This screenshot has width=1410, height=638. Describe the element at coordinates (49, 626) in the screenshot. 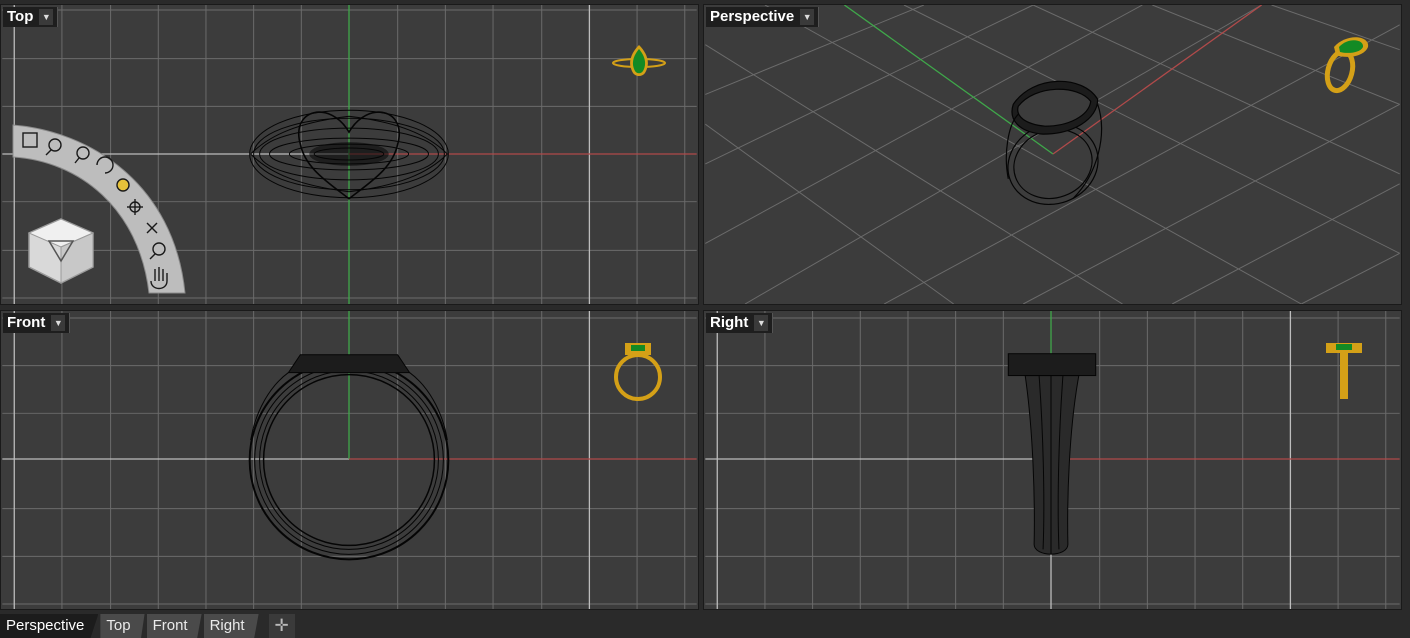

I see `tab-perspective: Perspective` at that location.